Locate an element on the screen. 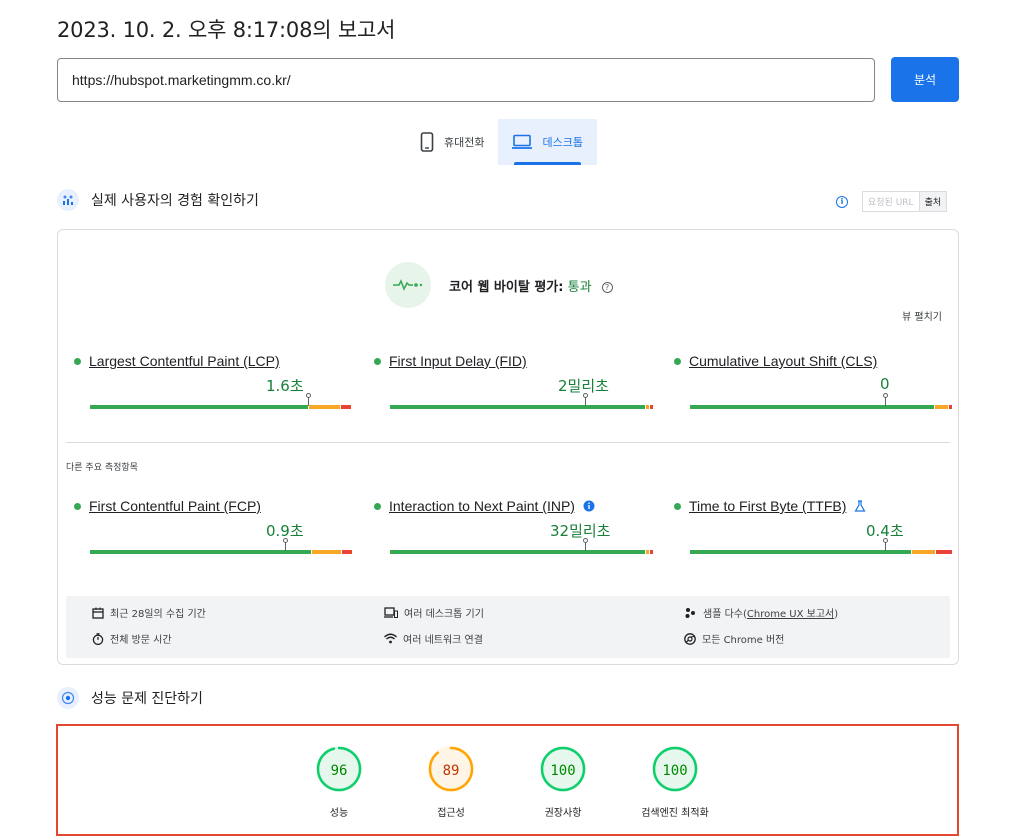 Image resolution: width=1024 pixels, height=840 pixels. metric-cls: Cumulative Layout Shift (CLS) 0 is located at coordinates (813, 381).